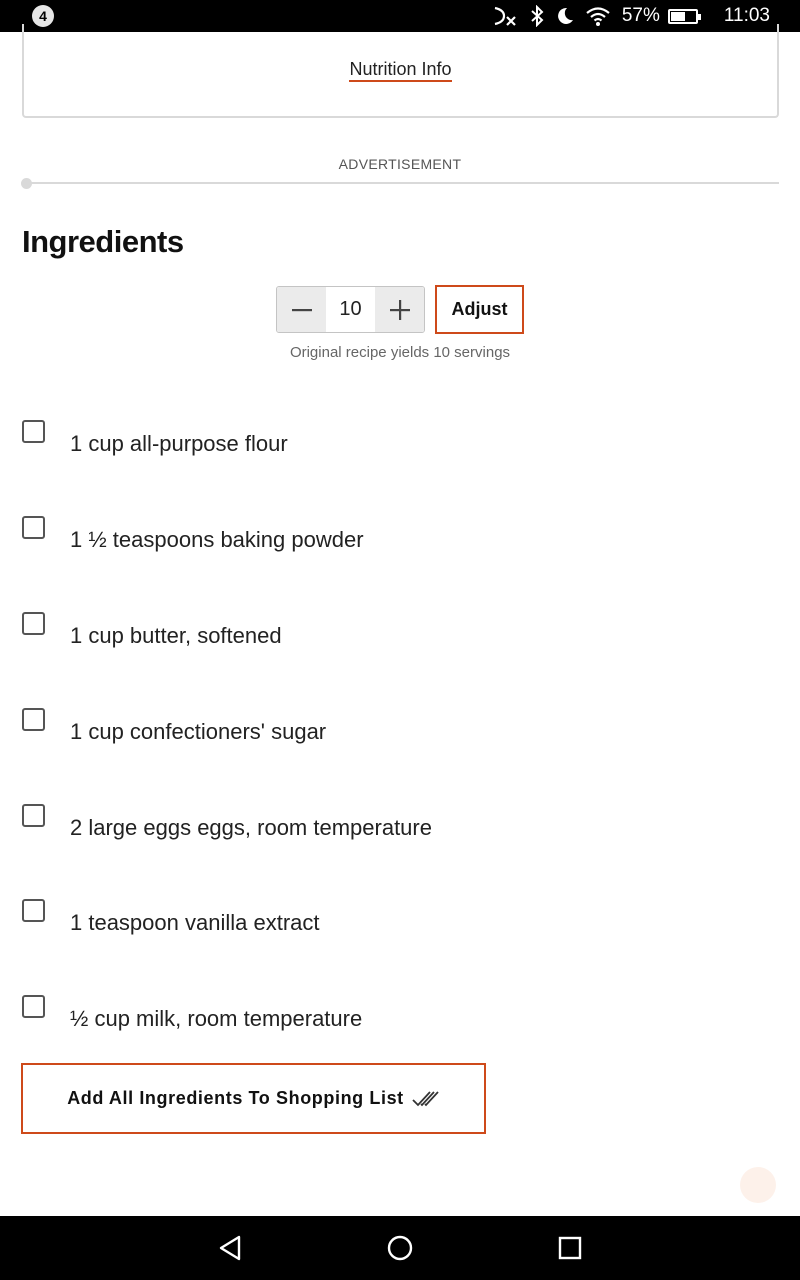 Image resolution: width=800 pixels, height=1280 pixels. What do you see at coordinates (400, 164) in the screenshot?
I see `advertisement-label: ADVERTISEMENT` at bounding box center [400, 164].